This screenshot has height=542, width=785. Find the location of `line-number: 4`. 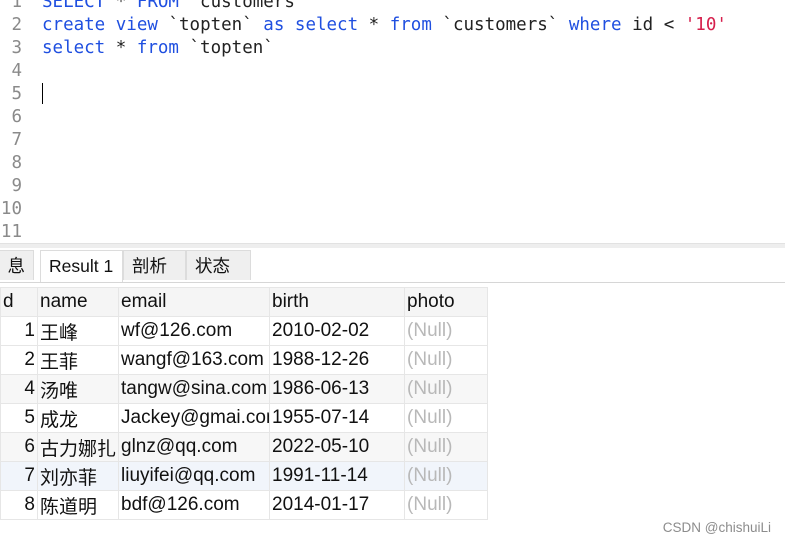

line-number: 4 is located at coordinates (16, 71).